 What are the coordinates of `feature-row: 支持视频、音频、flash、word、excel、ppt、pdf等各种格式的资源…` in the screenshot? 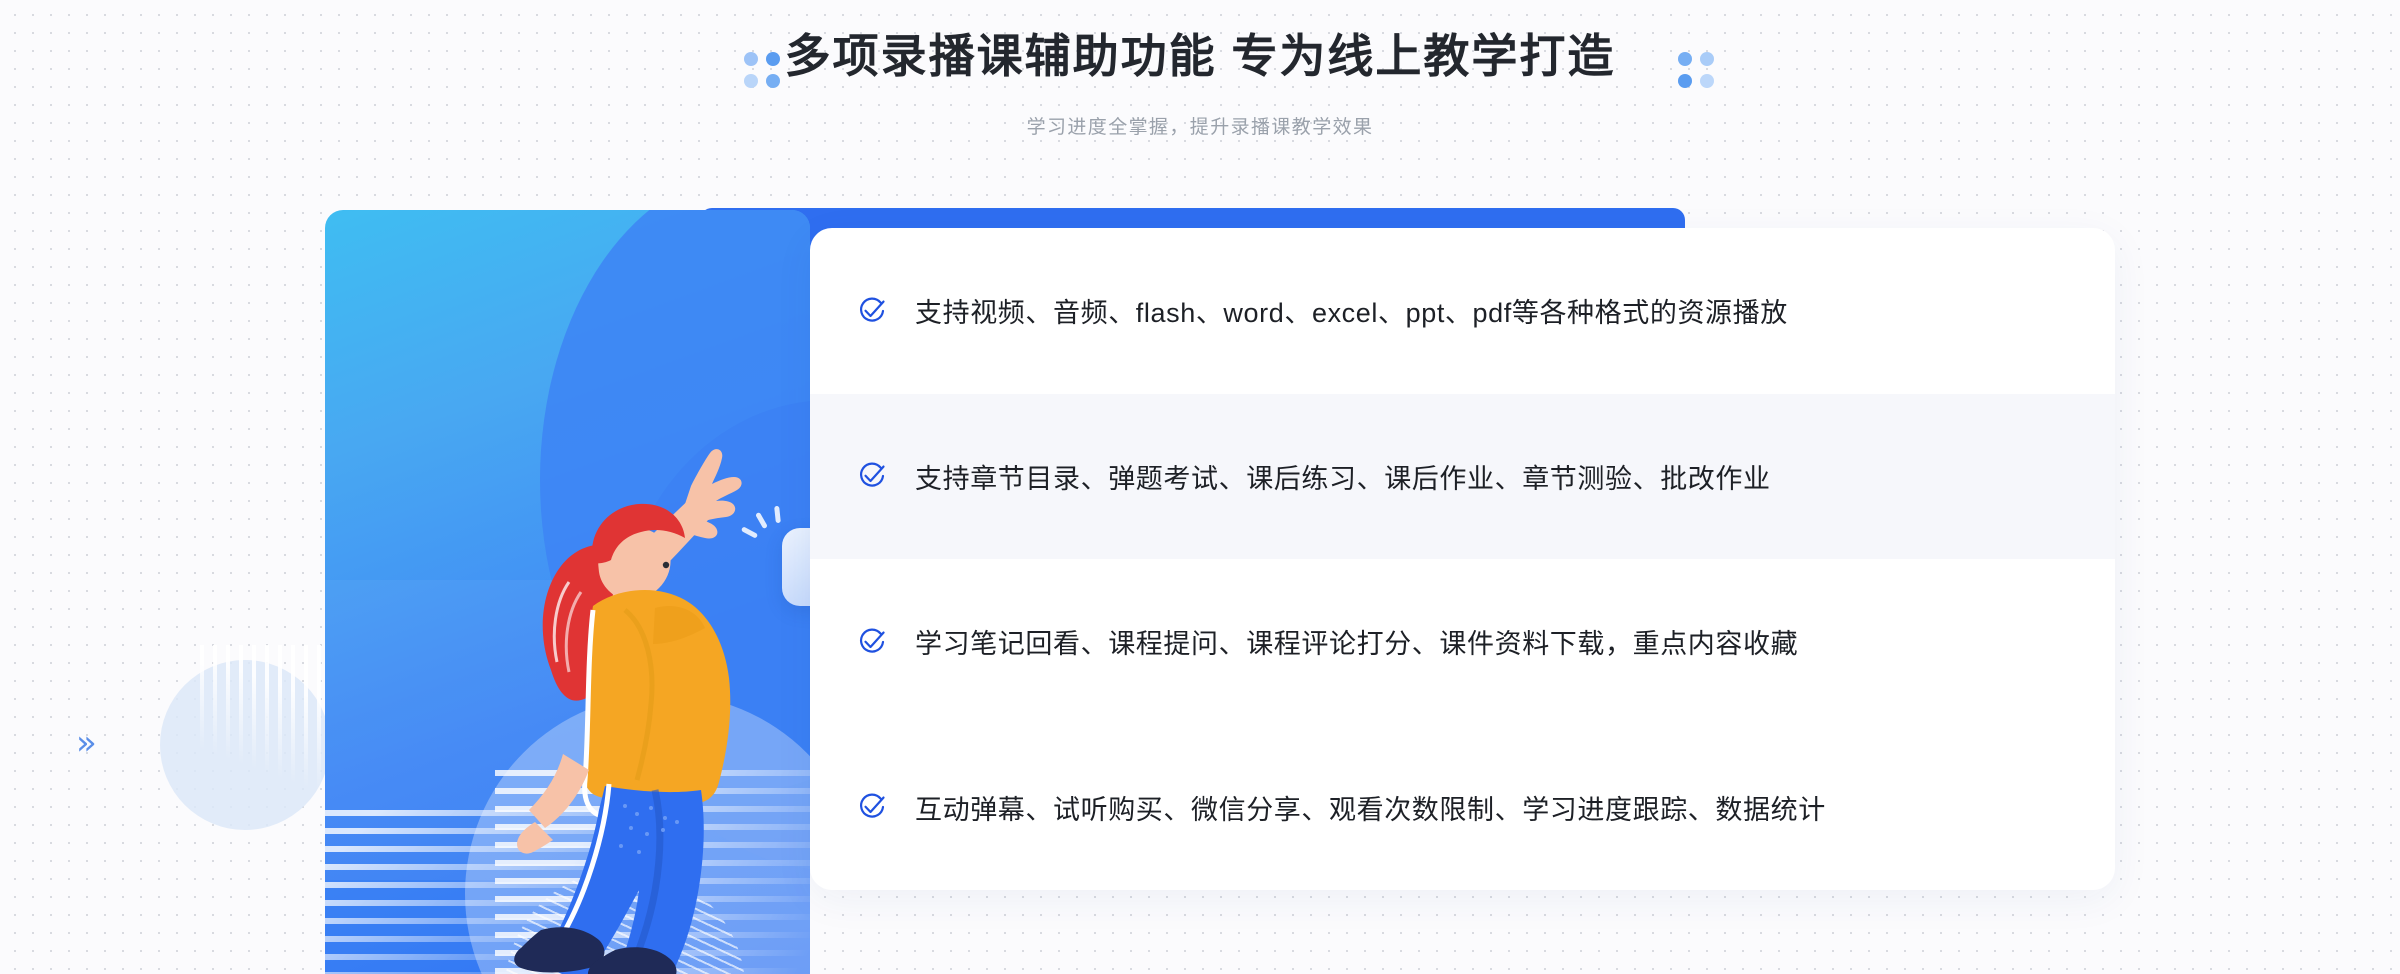 It's located at (1462, 311).